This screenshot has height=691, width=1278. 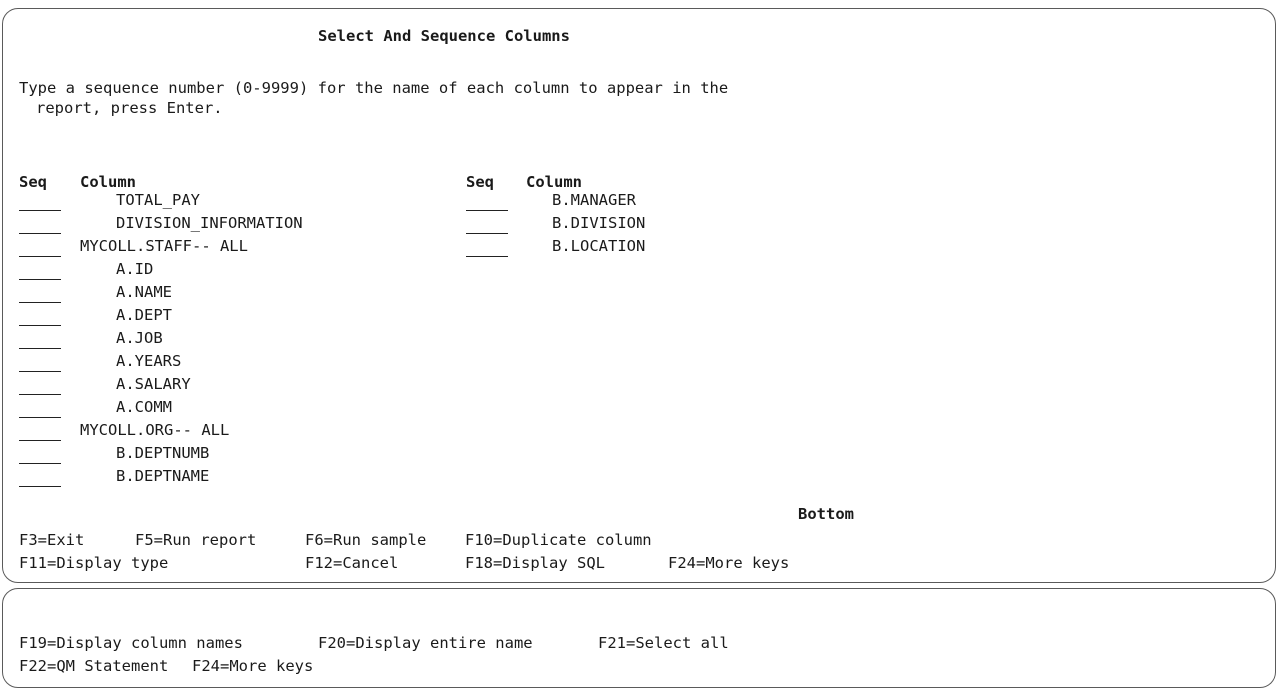 What do you see at coordinates (51, 540) in the screenshot?
I see `f3-exit-key: F3=Exit` at bounding box center [51, 540].